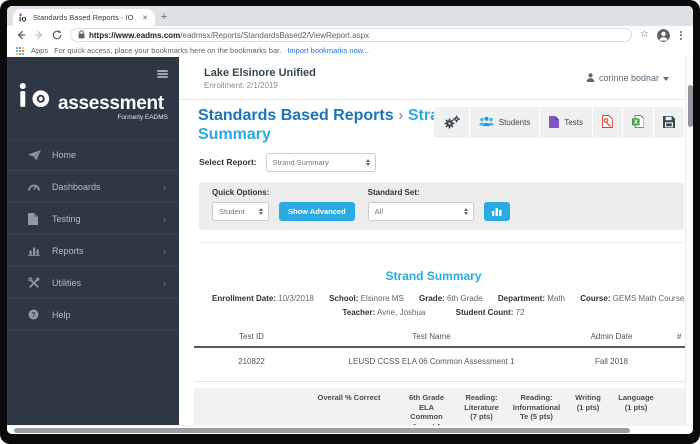  What do you see at coordinates (164, 17) in the screenshot?
I see `new-tab-button: +` at bounding box center [164, 17].